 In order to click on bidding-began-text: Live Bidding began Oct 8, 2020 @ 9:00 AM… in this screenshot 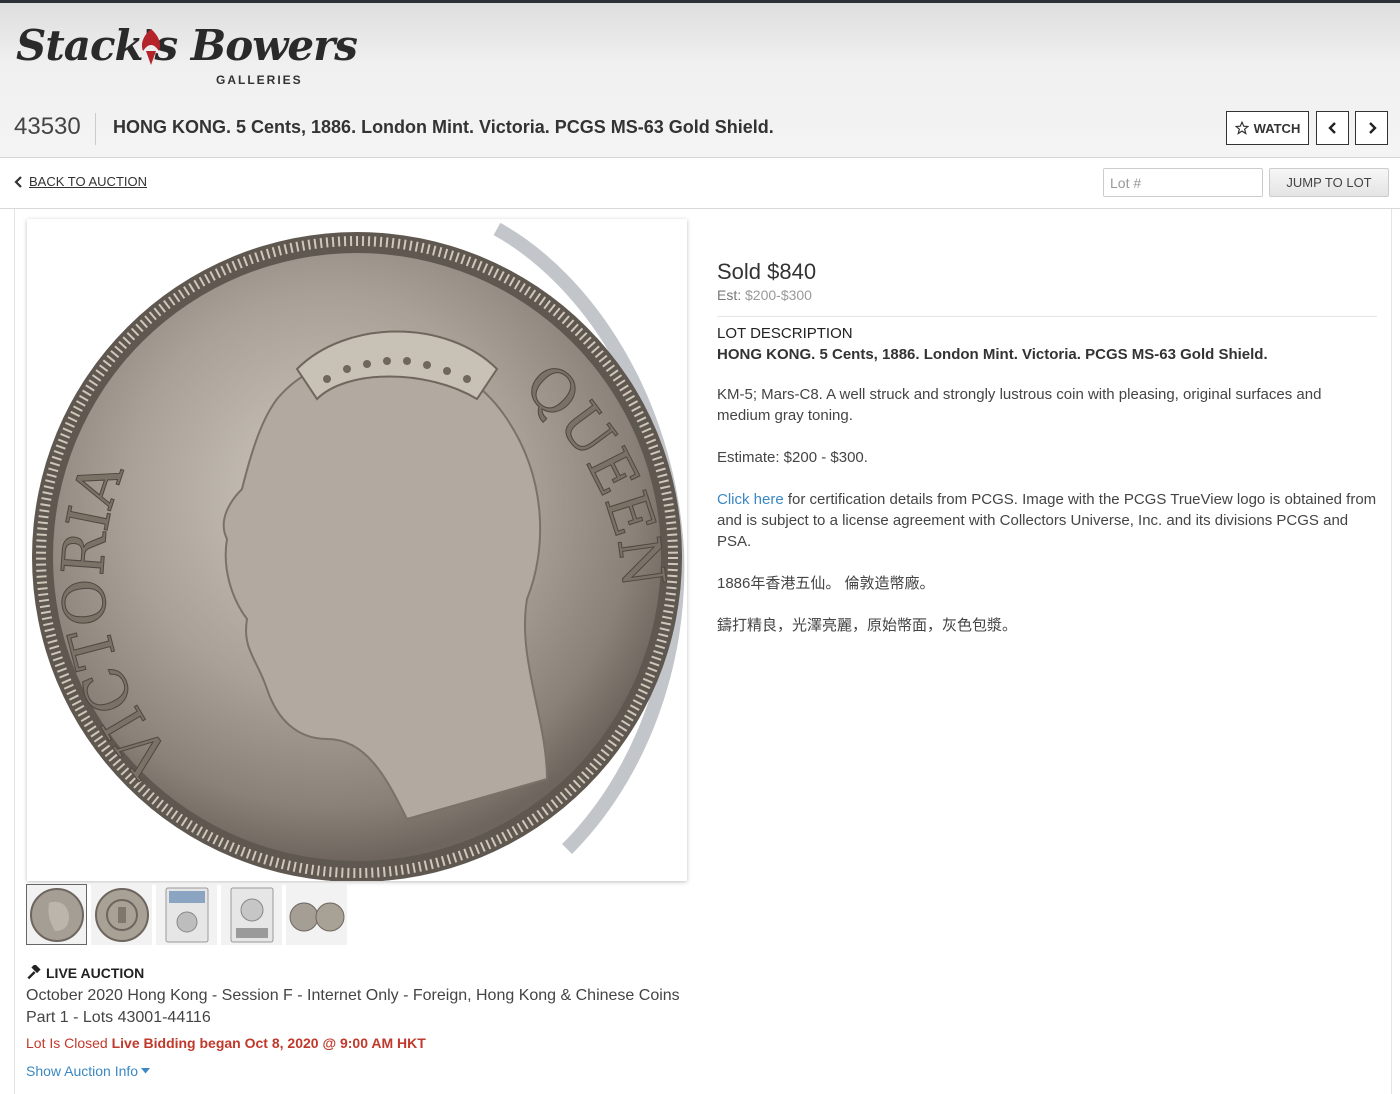, I will do `click(268, 1043)`.